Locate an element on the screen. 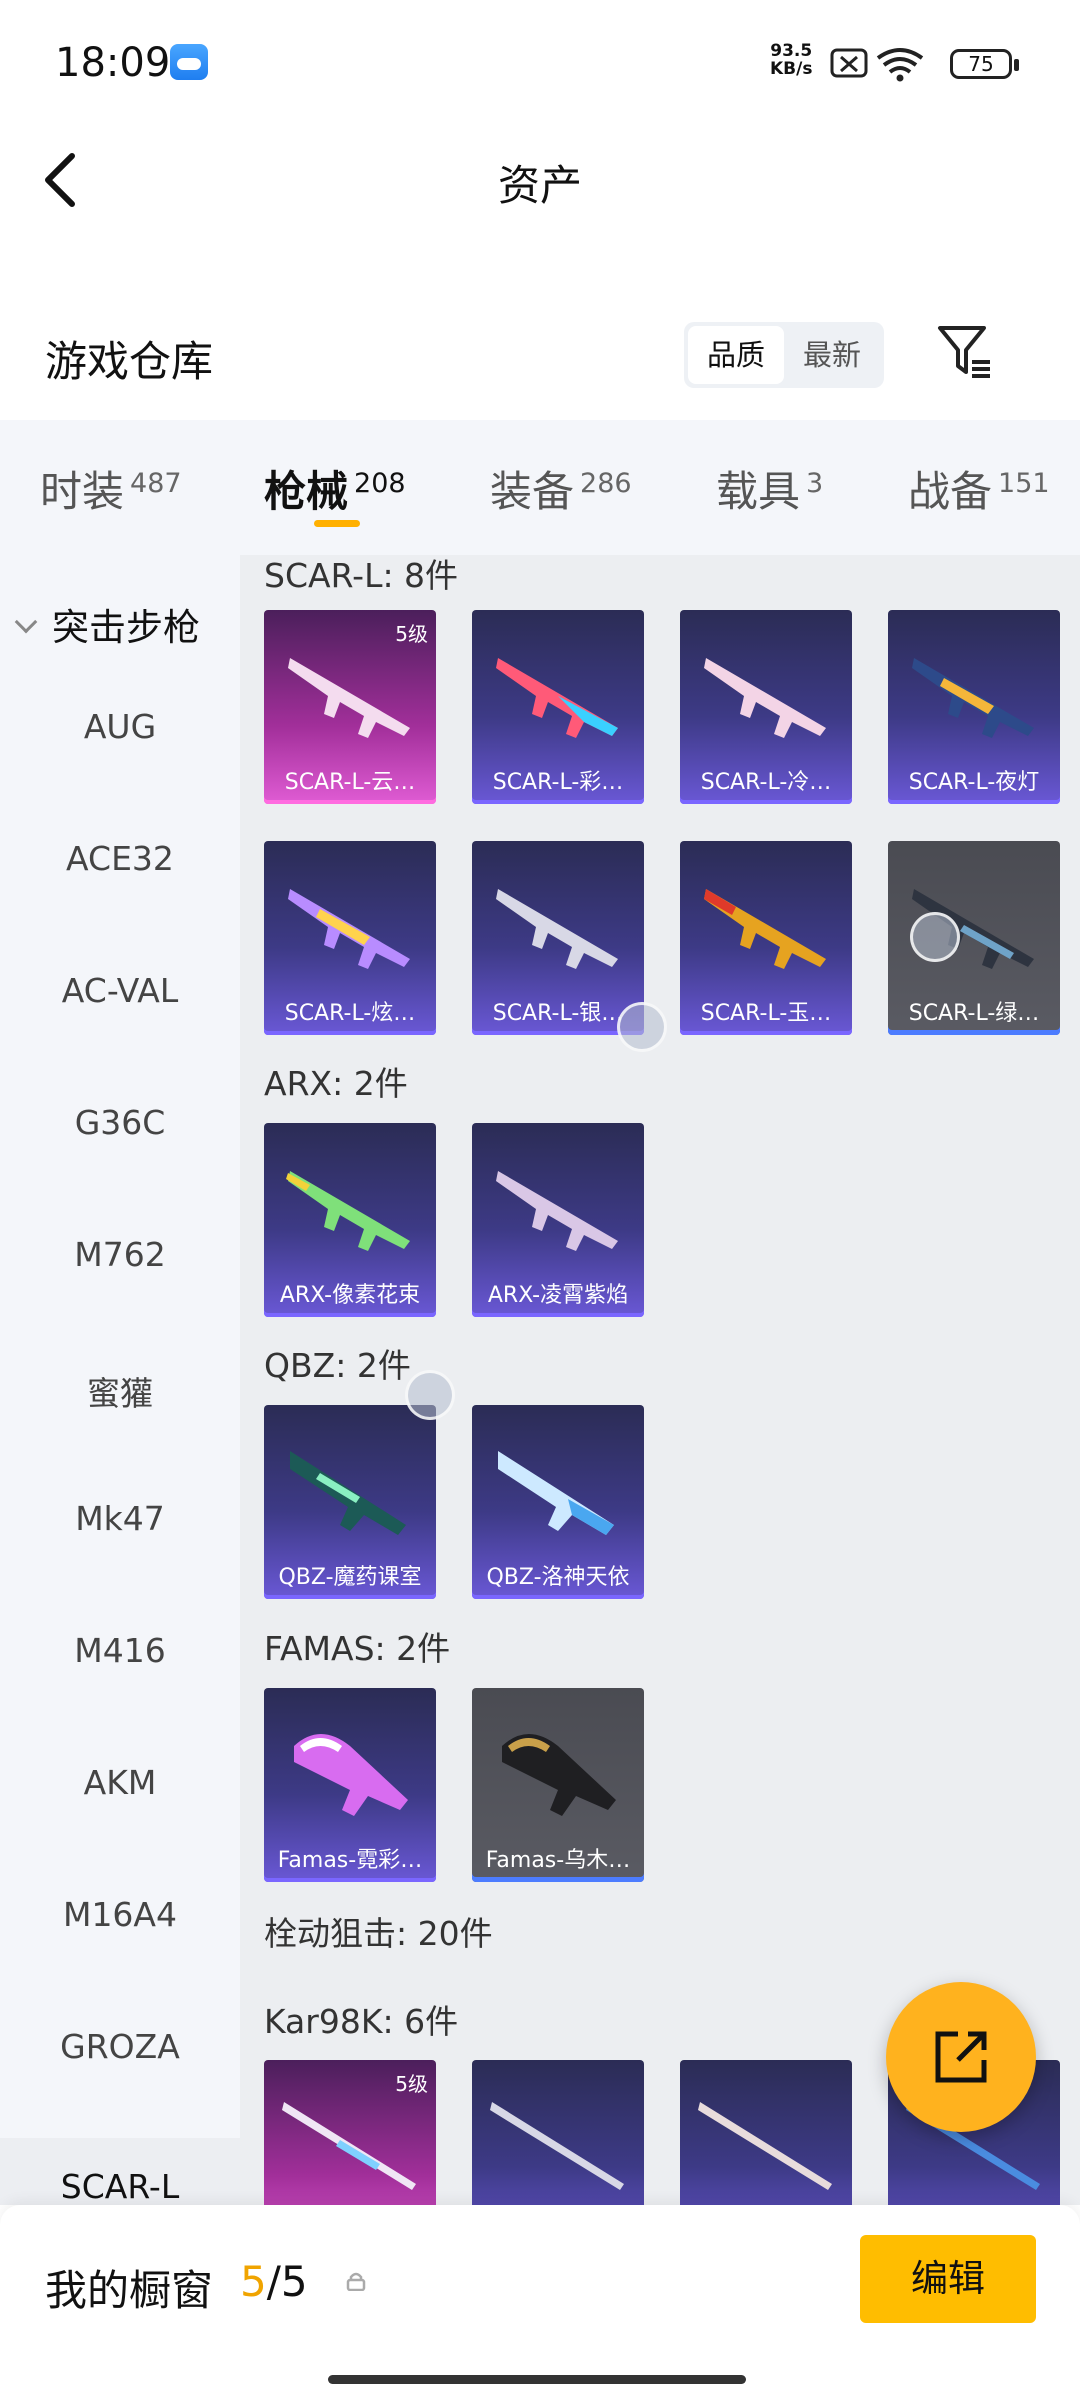 This screenshot has width=1080, height=2400. weapon-card: QBZ-魔药课室 is located at coordinates (350, 1502).